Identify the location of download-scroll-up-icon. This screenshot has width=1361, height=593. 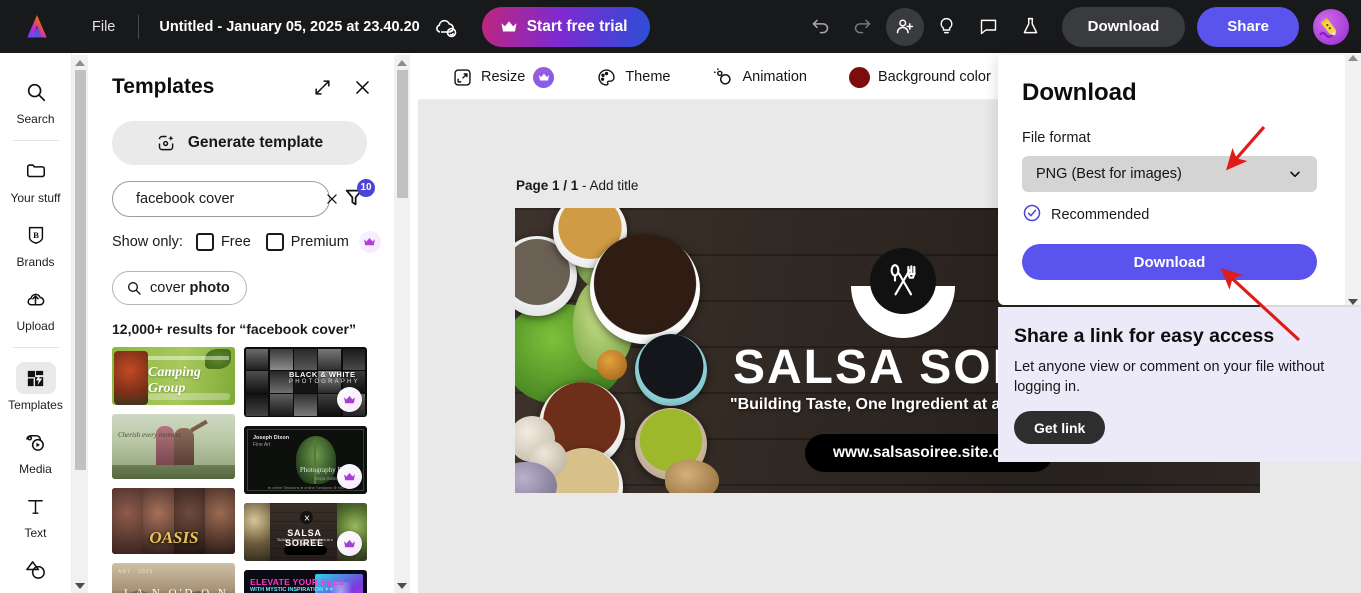
(1353, 58).